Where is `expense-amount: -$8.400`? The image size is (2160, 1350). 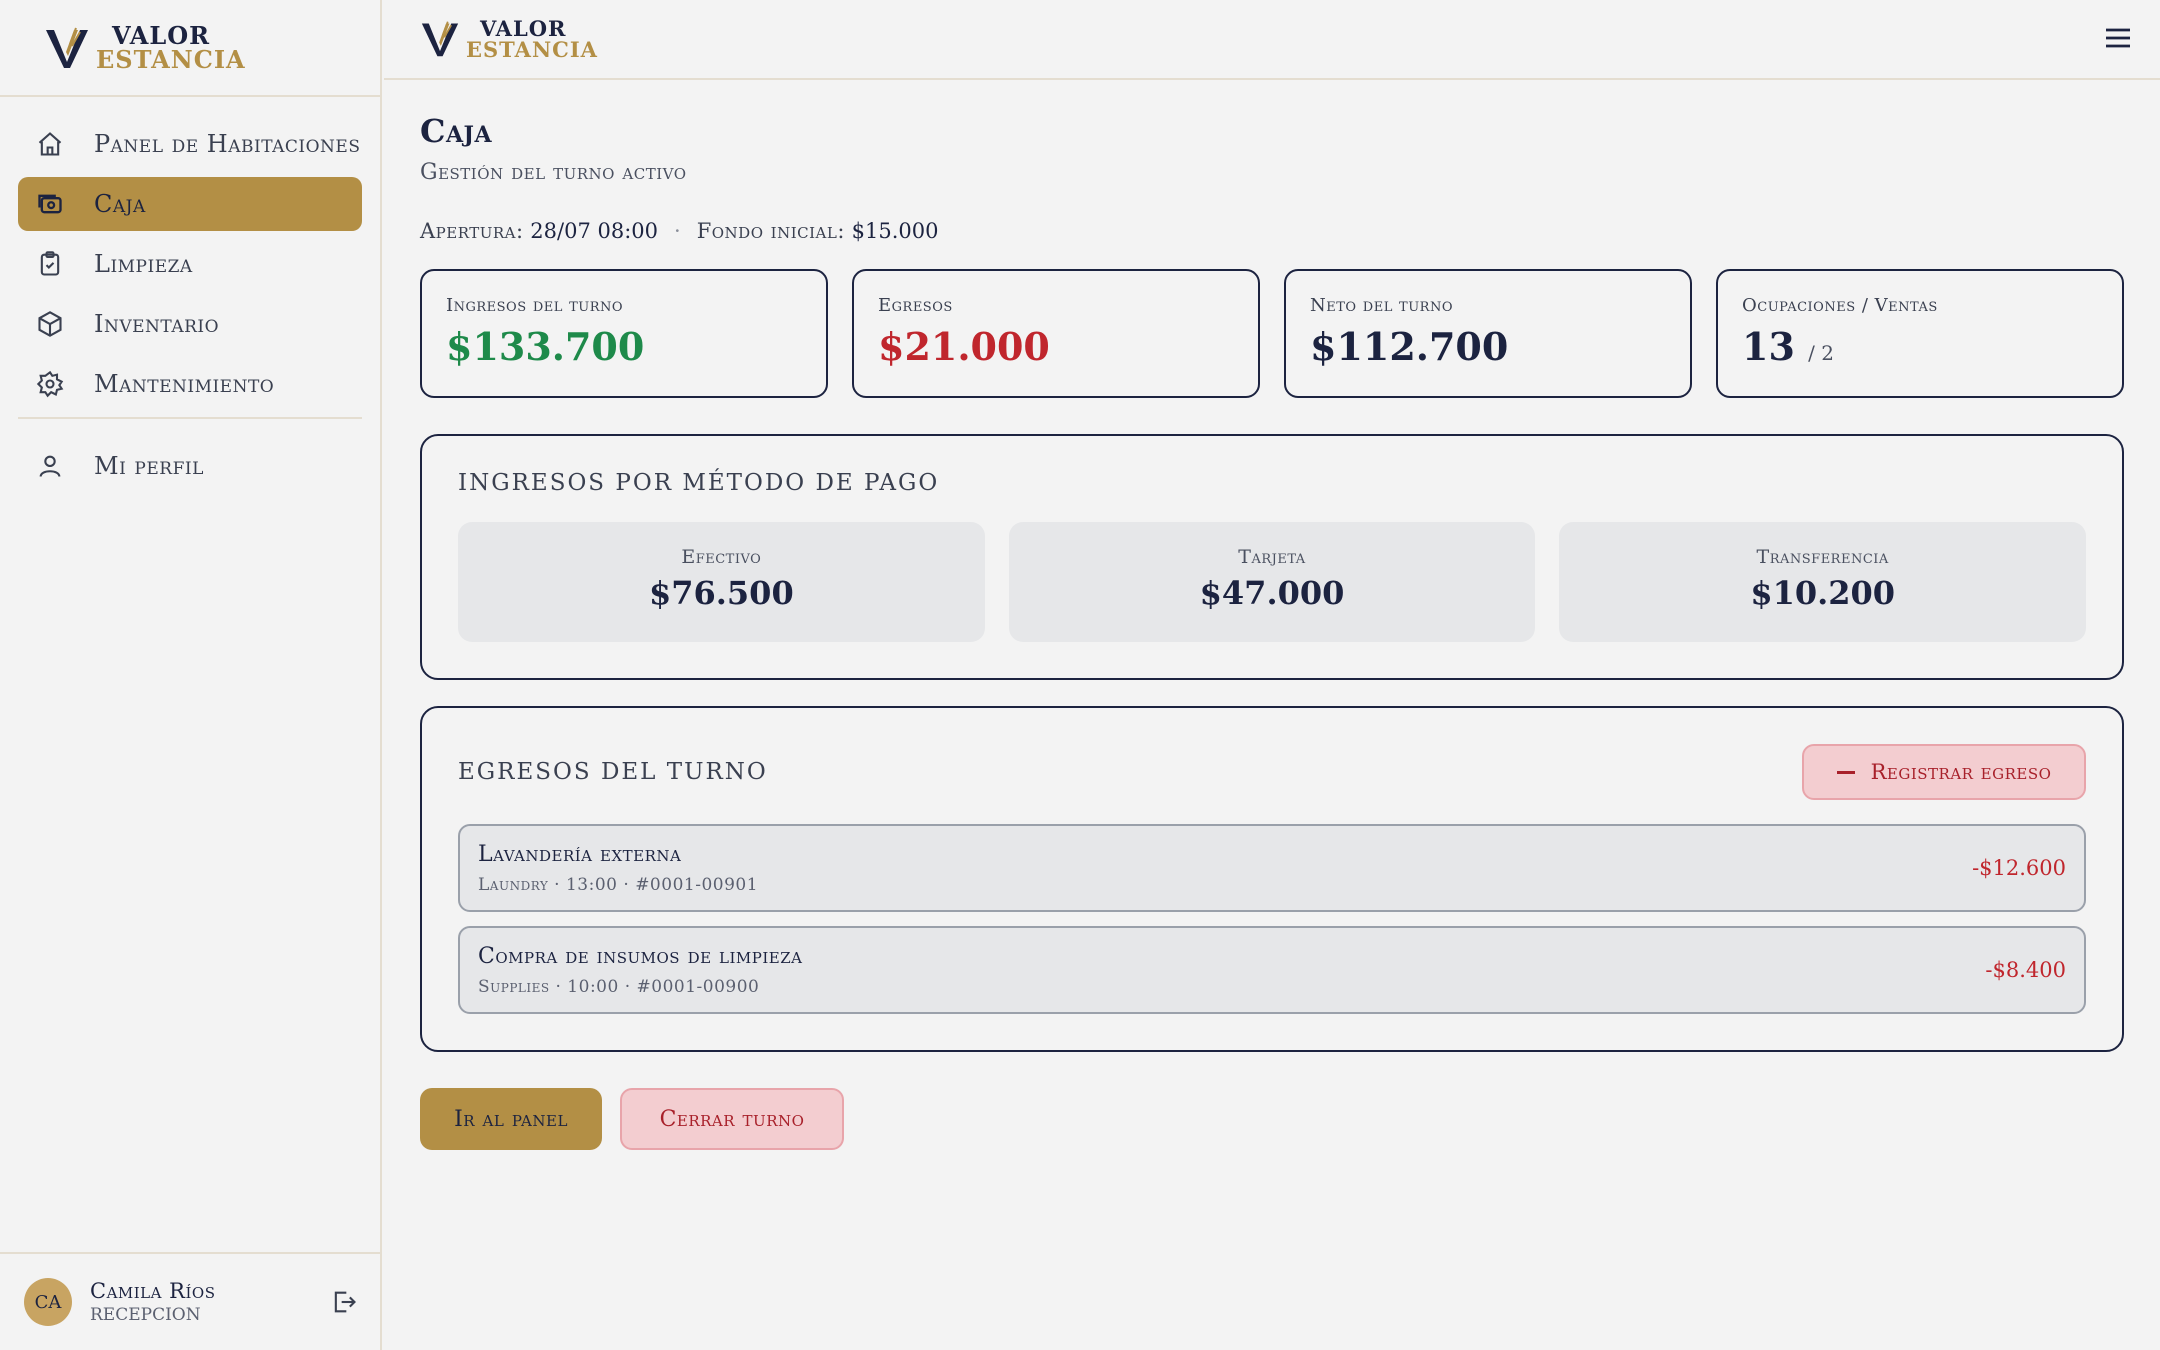
expense-amount: -$8.400 is located at coordinates (2025, 970).